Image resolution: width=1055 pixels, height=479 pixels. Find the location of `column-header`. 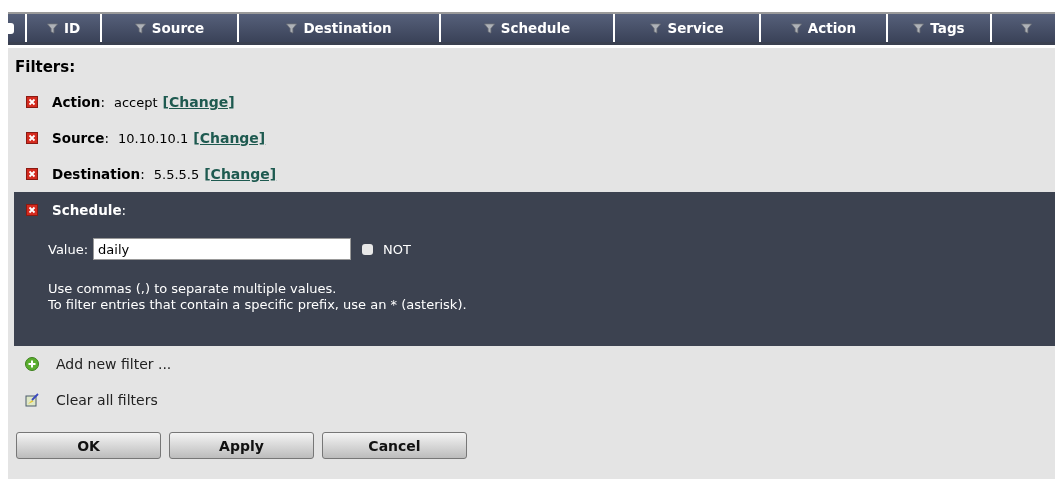

column-header is located at coordinates (17, 28).